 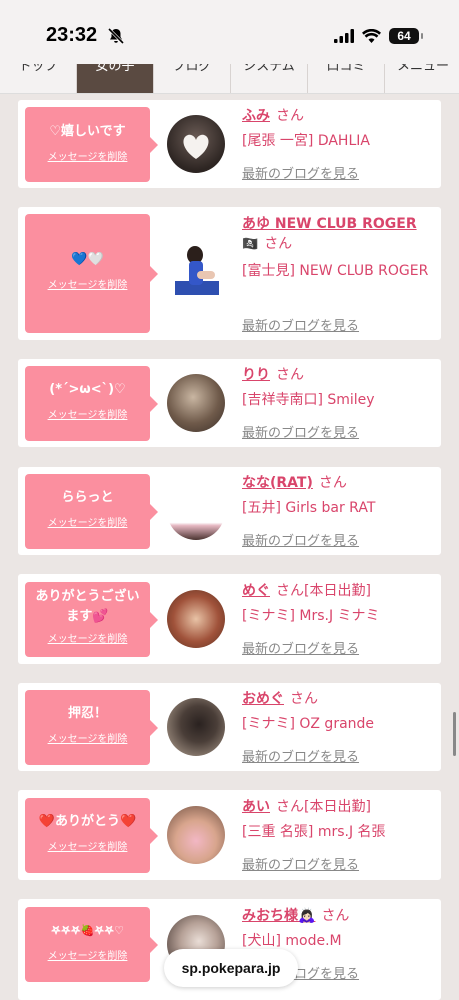 What do you see at coordinates (116, 36) in the screenshot?
I see `bell-mute-icon` at bounding box center [116, 36].